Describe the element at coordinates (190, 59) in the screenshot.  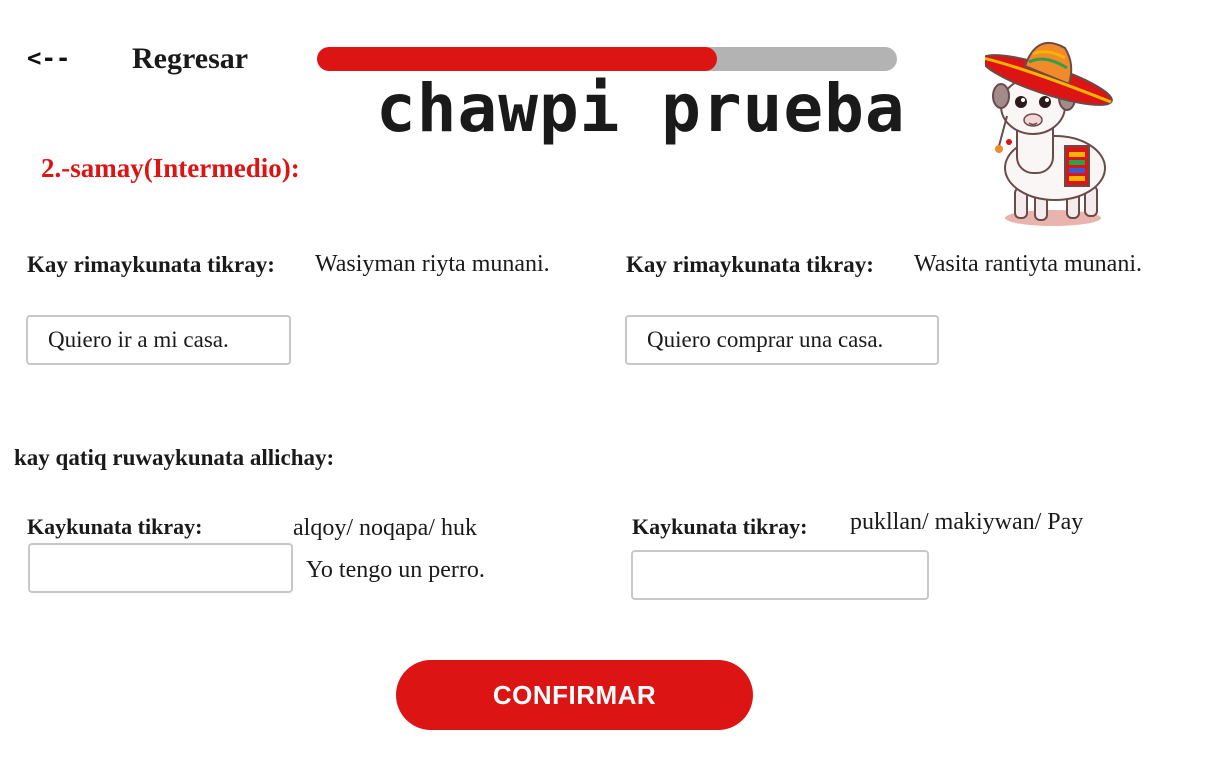
I see `back-button: Regresar` at that location.